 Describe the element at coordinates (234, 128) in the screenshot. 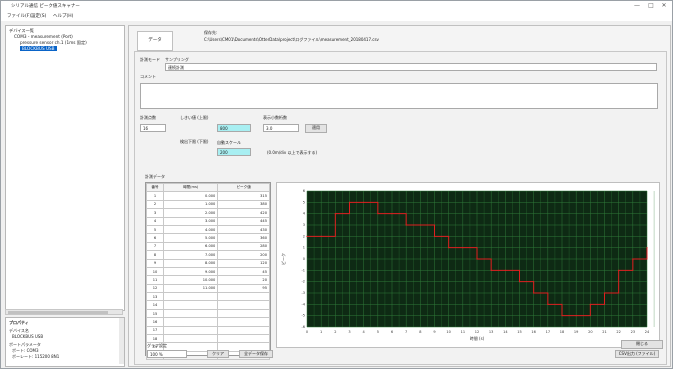

I see `thresh-input: 800` at that location.